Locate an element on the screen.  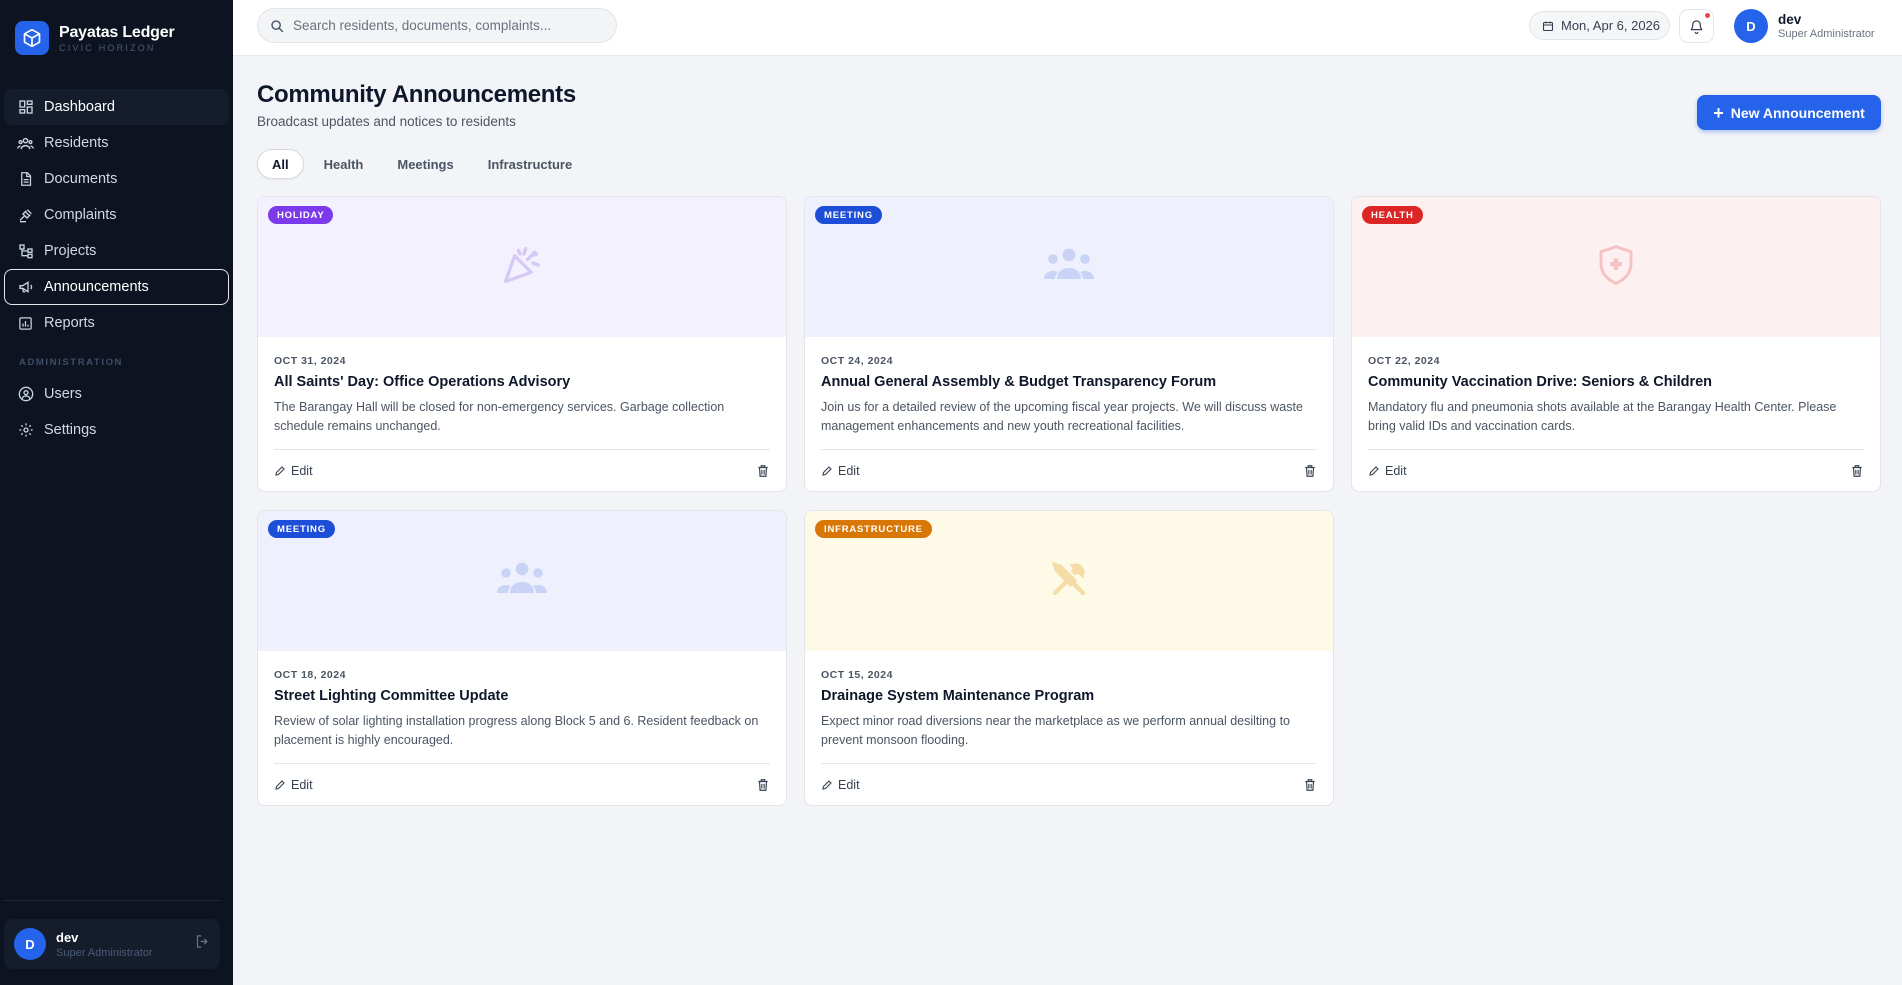
sidebar-item-announcements: Announcements is located at coordinates (116, 287).